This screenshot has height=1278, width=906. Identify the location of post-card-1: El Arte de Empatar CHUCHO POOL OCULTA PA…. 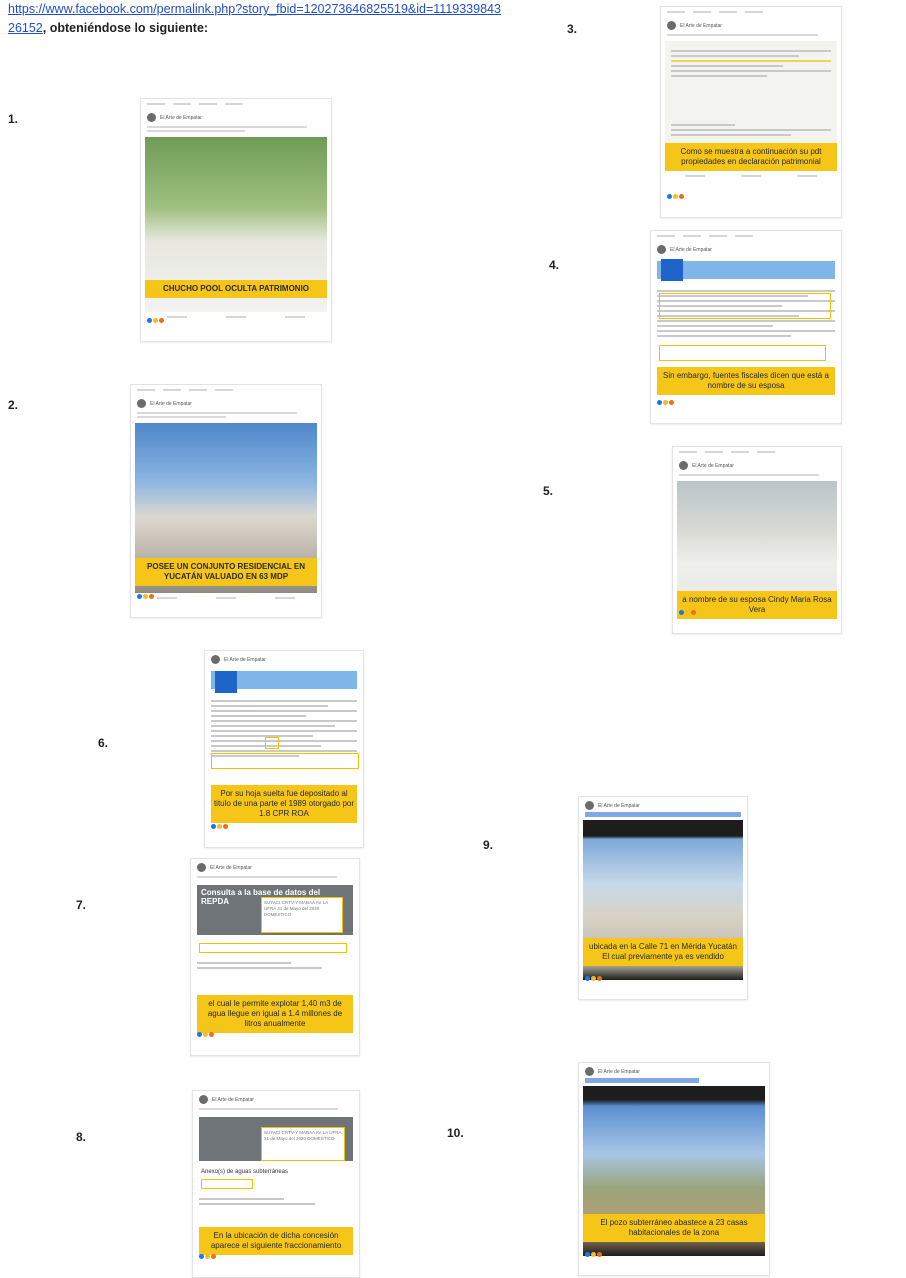
(236, 220).